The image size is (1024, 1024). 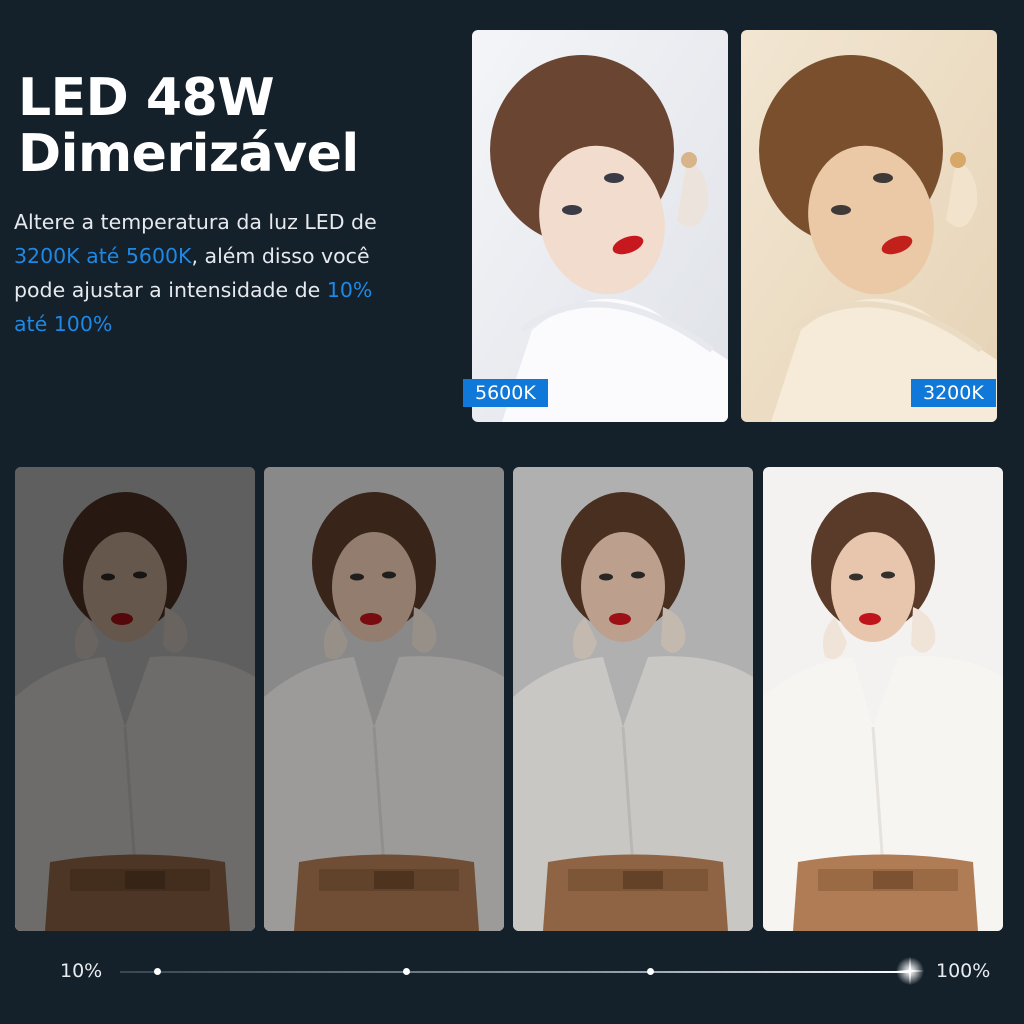 What do you see at coordinates (515, 972) in the screenshot?
I see `slider-track` at bounding box center [515, 972].